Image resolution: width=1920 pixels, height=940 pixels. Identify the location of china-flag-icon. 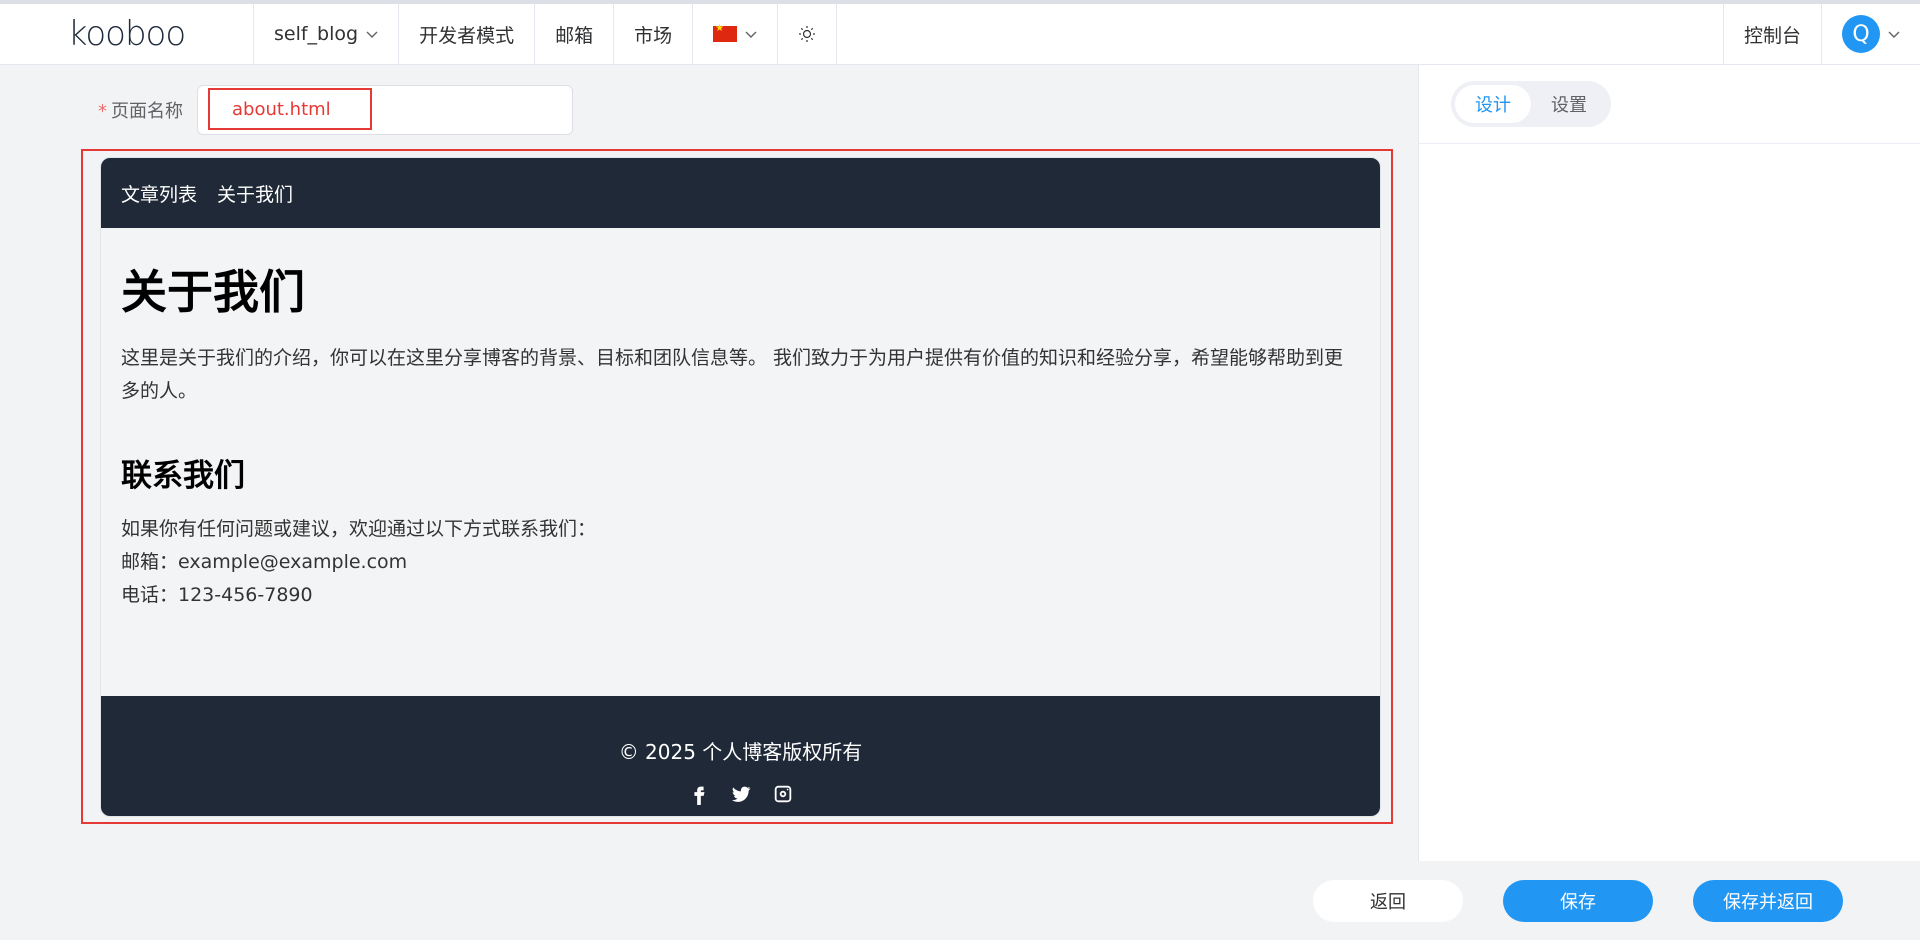
(725, 32).